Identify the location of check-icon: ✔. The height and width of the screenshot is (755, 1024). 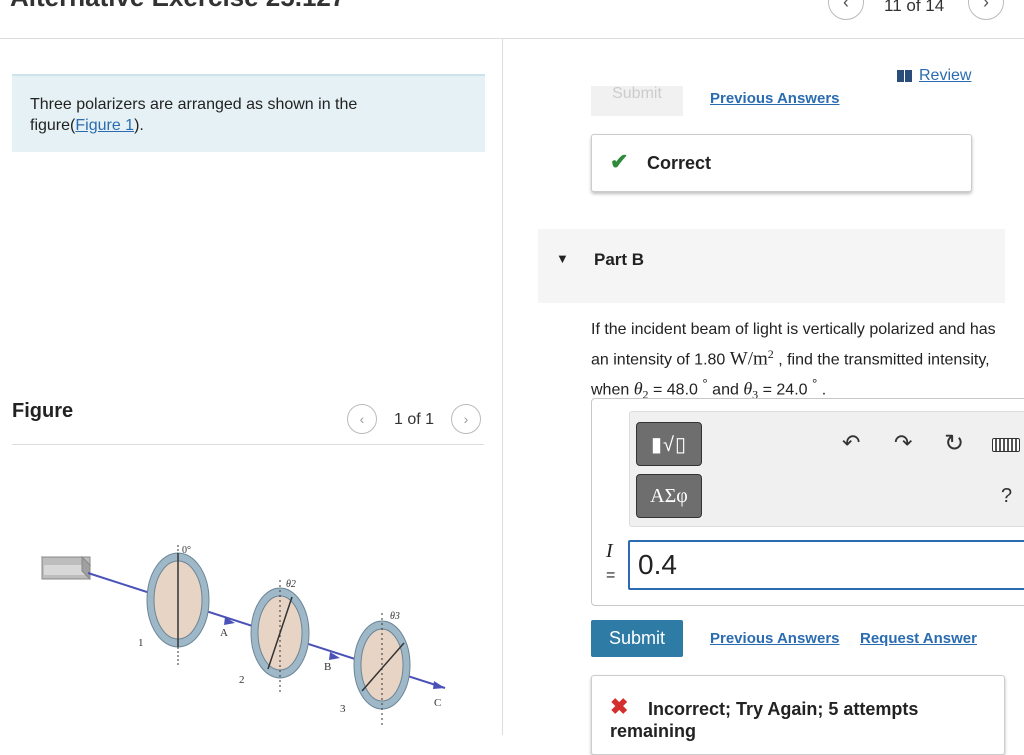
(619, 161).